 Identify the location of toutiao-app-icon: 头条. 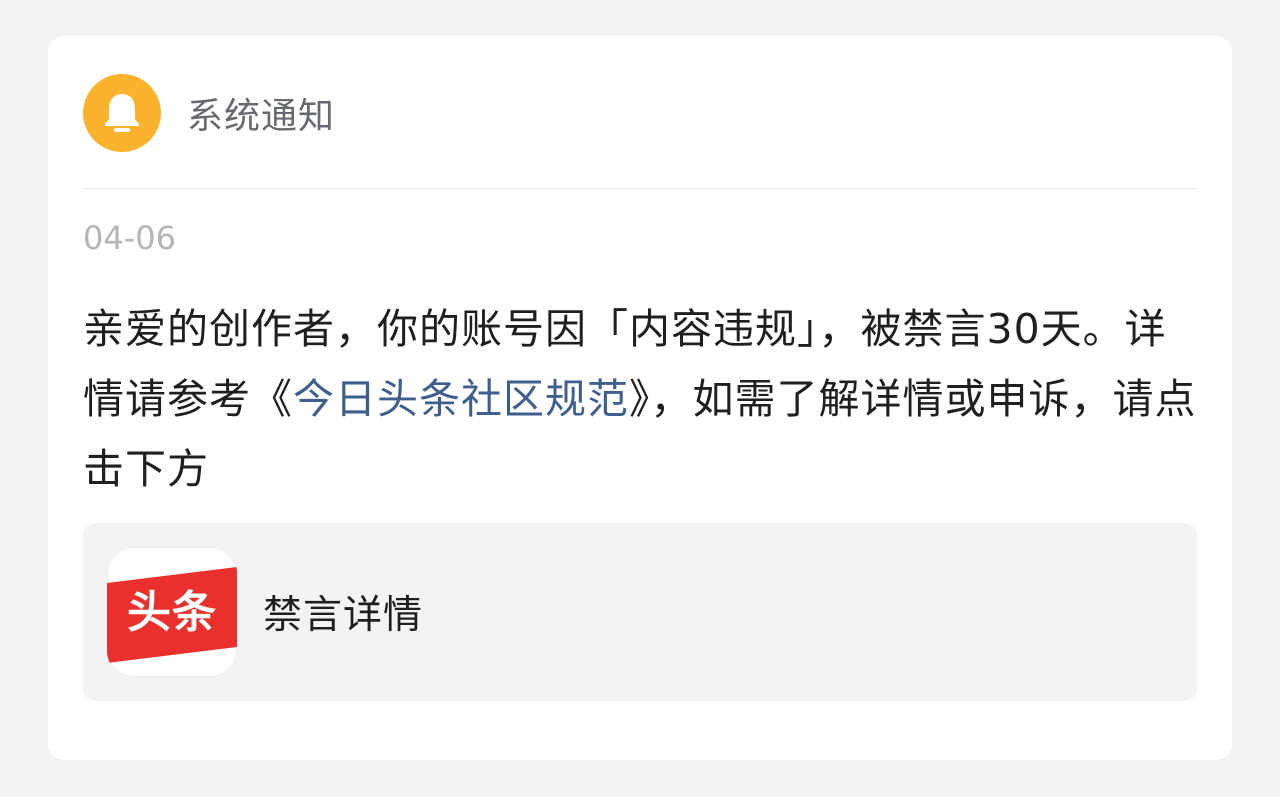
(172, 612).